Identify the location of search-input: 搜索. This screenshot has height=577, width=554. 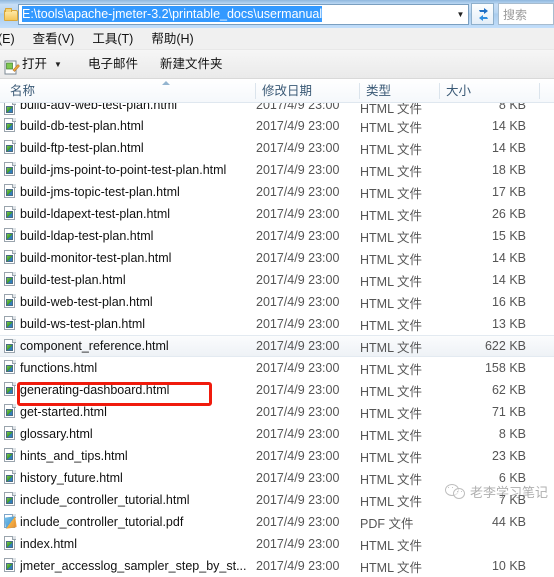
(526, 14).